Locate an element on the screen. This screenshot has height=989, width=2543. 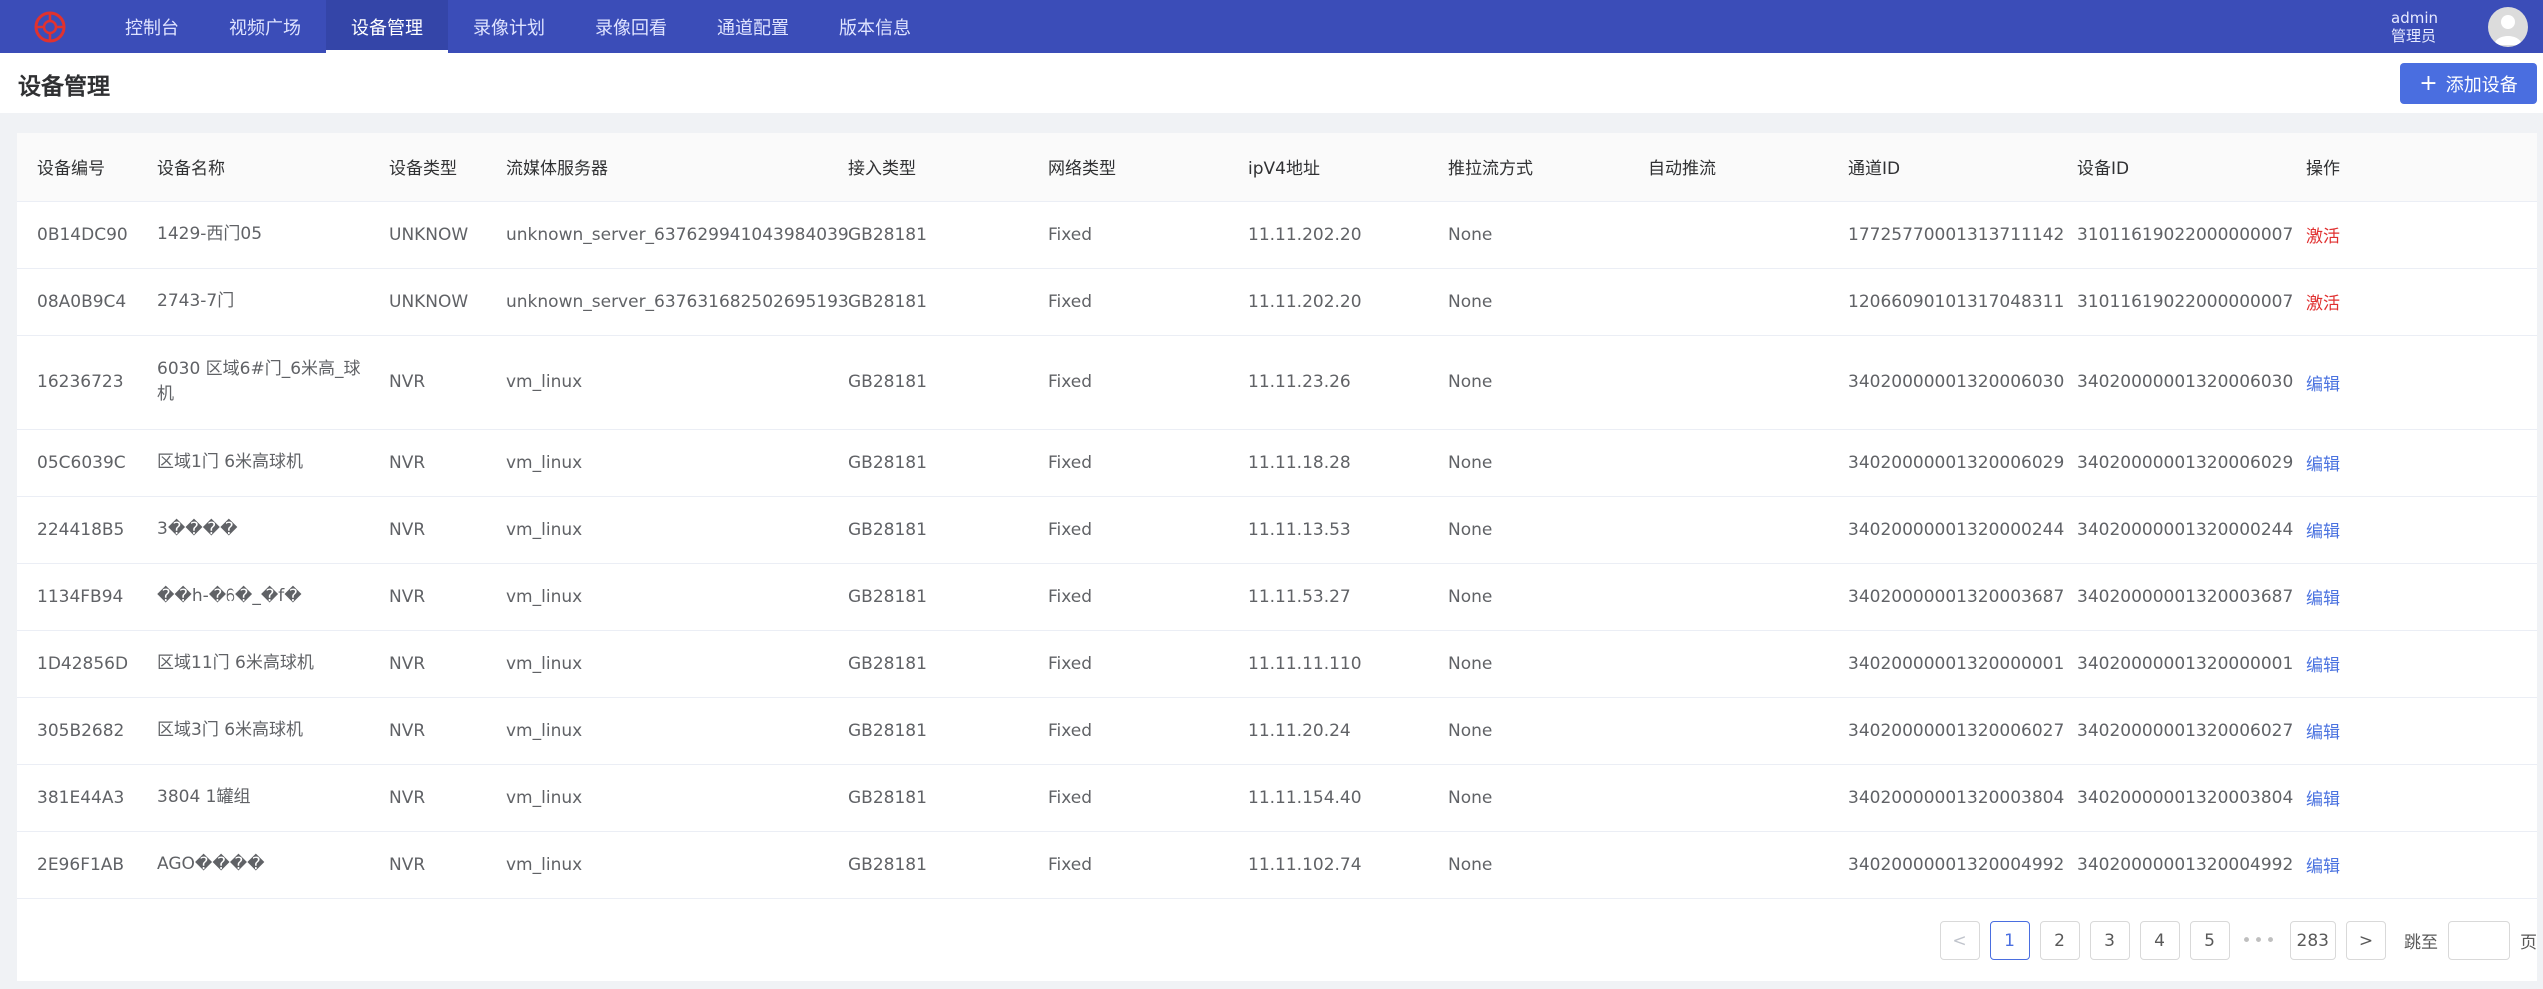
device-name-text: AGO���� is located at coordinates (211, 864).